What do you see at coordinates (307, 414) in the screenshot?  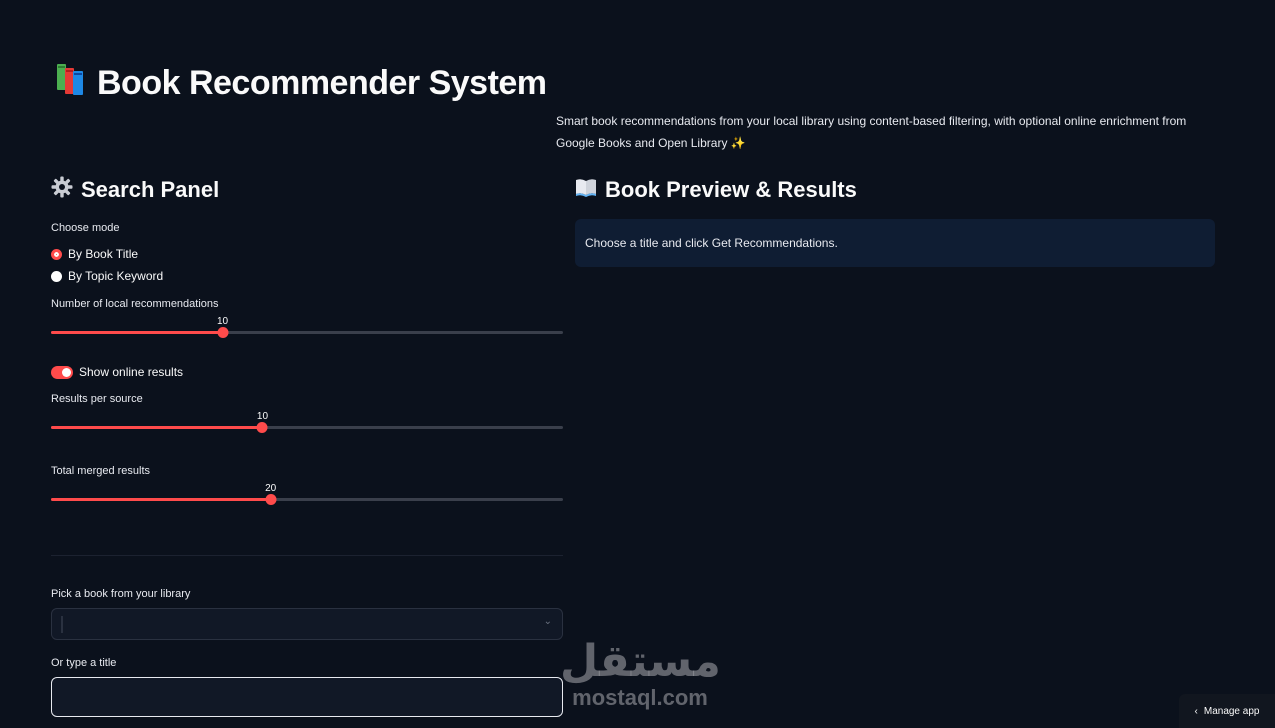 I see `results-per-source-slider: 10` at bounding box center [307, 414].